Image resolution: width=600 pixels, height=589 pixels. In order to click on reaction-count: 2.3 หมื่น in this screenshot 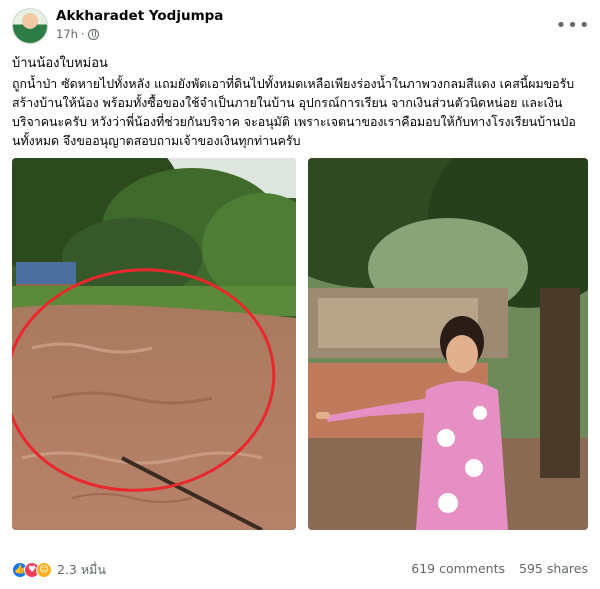, I will do `click(81, 570)`.